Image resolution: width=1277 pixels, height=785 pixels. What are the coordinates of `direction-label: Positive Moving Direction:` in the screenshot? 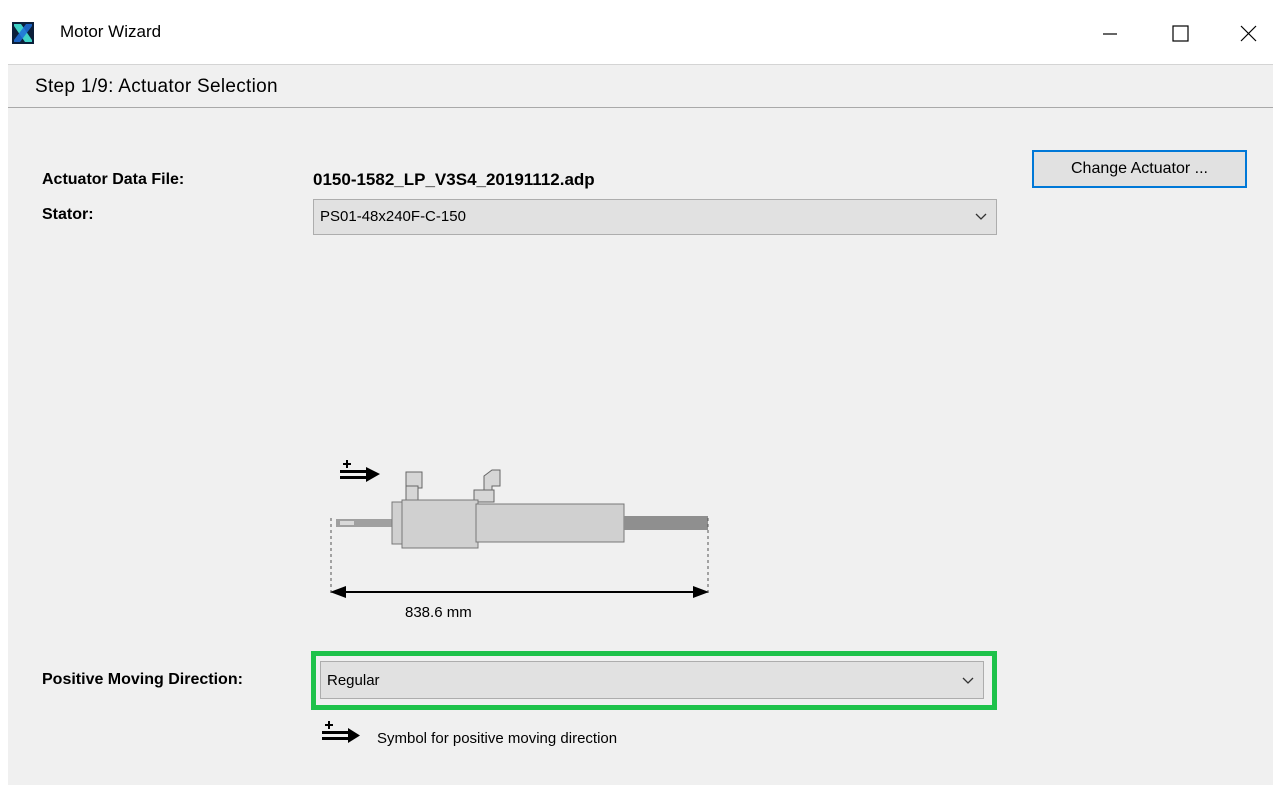 It's located at (142, 679).